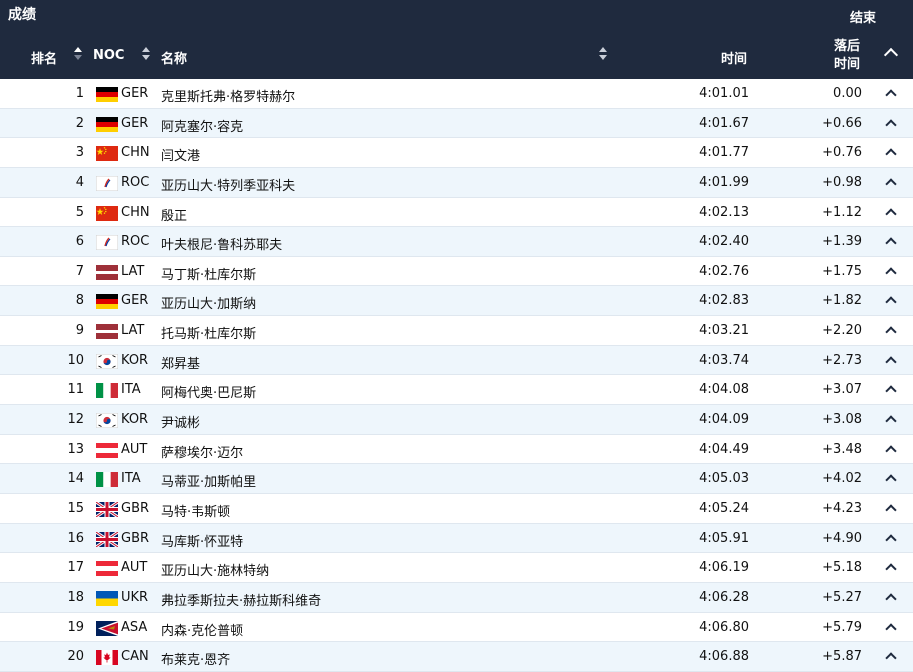 This screenshot has width=913, height=672. Describe the element at coordinates (107, 539) in the screenshot. I see `flag-gbr-icon` at that location.